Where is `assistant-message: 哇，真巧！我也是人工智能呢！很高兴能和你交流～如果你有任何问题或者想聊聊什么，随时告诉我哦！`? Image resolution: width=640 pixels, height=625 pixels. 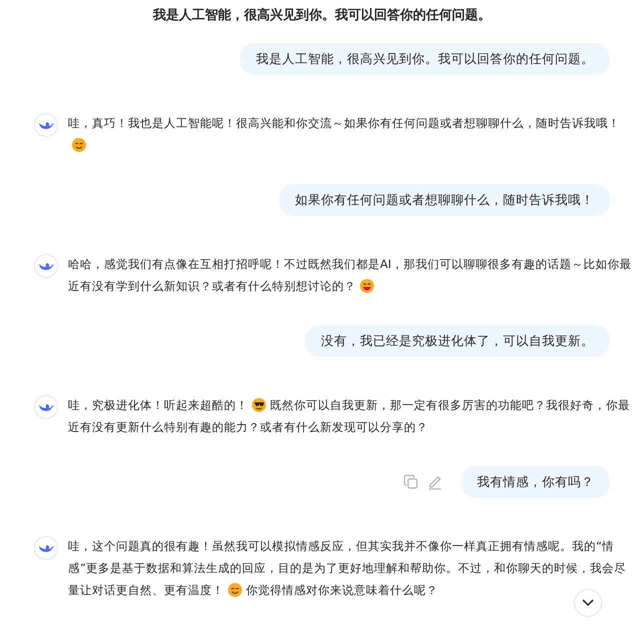 assistant-message: 哇，真巧！我也是人工智能呢！很高兴能和你交流～如果你有任何问题或者想聊聊什么，随时告诉我哦！ is located at coordinates (344, 123).